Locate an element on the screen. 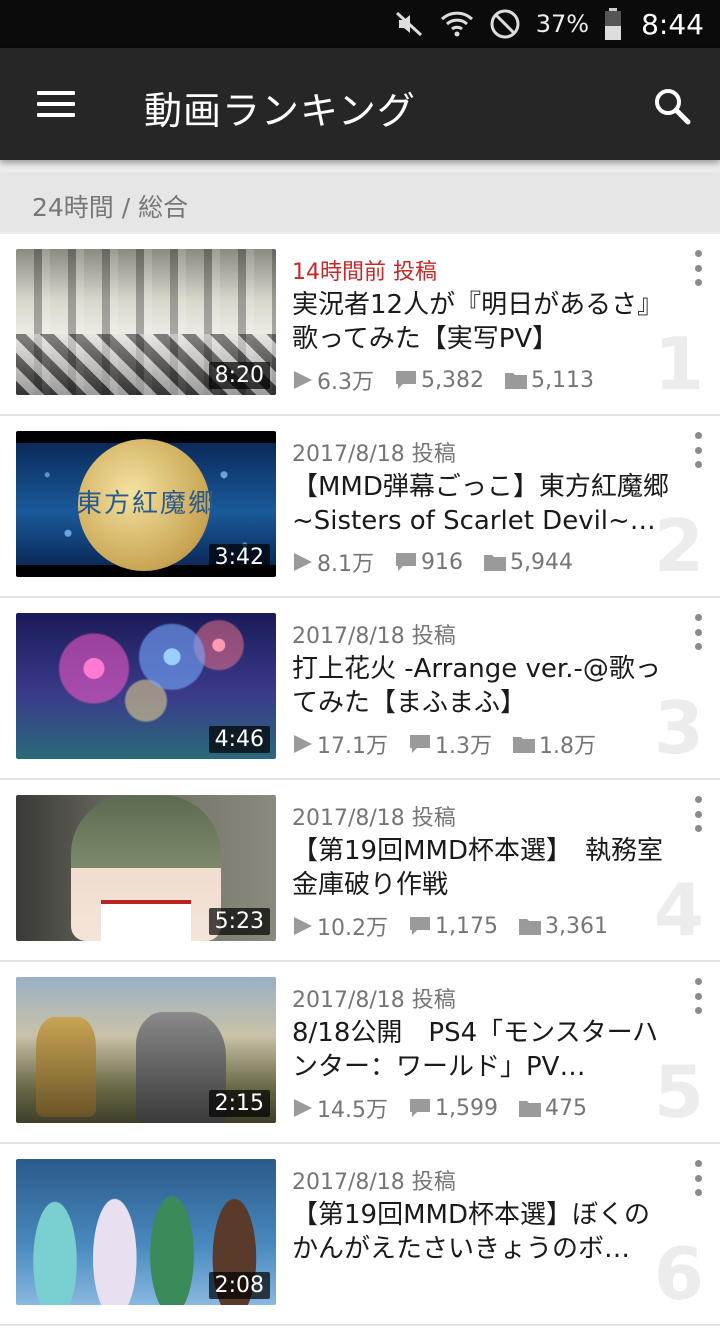  menu-icon is located at coordinates (56, 104).